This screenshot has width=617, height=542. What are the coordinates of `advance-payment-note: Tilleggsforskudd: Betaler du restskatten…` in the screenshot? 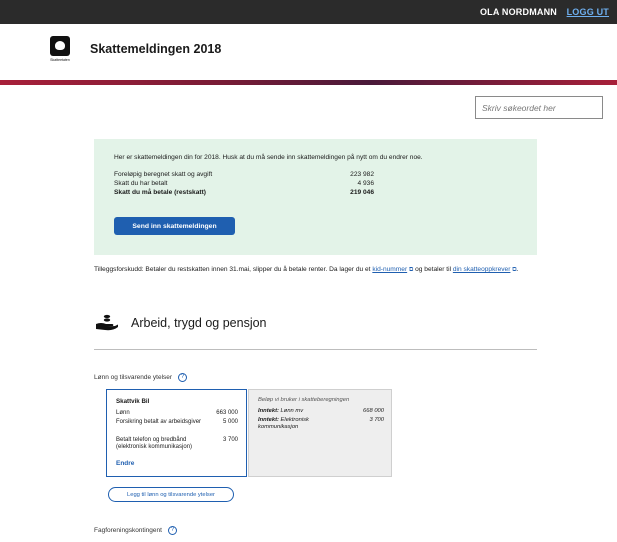 It's located at (319, 270).